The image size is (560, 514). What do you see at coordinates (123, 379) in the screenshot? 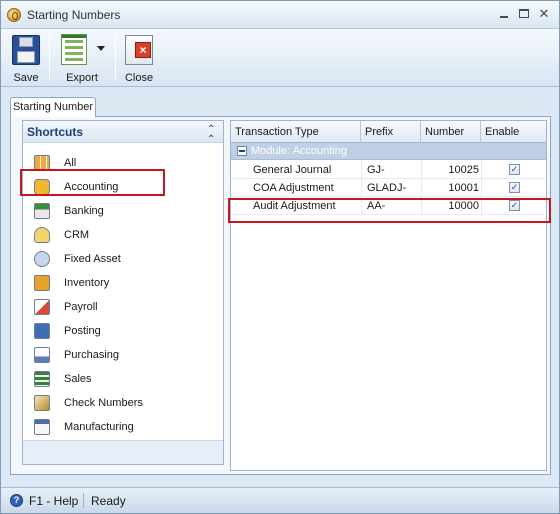
I see `shortcut-sales: Sales` at bounding box center [123, 379].